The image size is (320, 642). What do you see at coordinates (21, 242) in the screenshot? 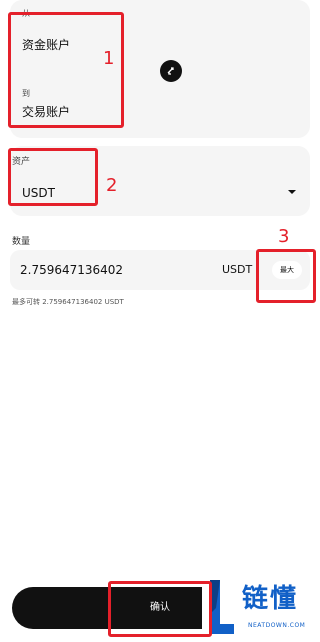
I see `quantity-label: 数量` at bounding box center [21, 242].